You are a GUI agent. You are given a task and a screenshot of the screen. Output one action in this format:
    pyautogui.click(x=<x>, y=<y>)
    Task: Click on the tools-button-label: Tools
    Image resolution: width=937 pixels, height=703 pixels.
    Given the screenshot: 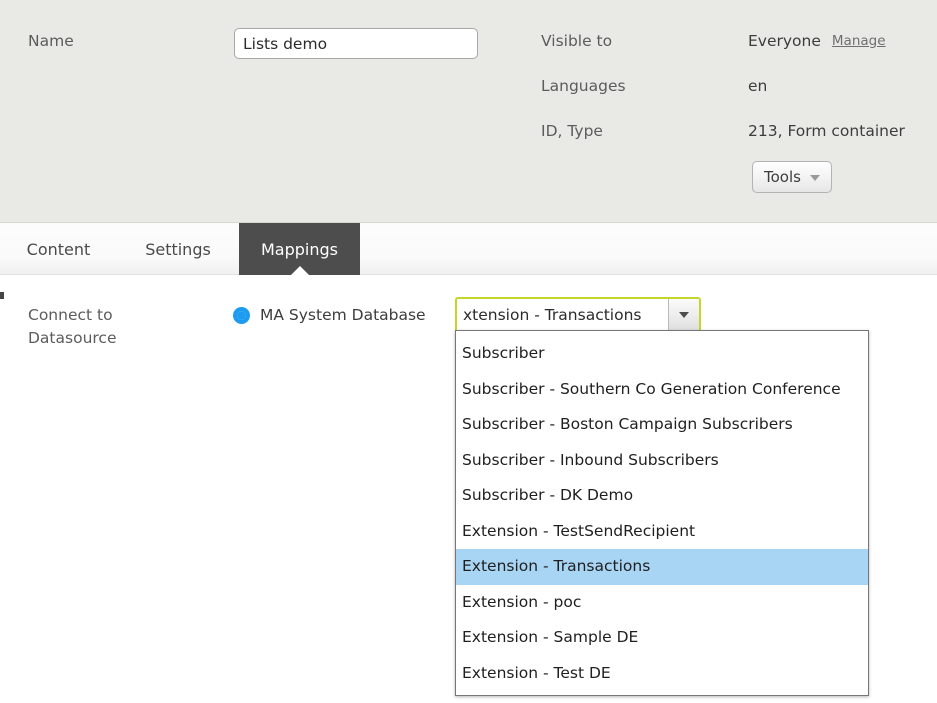 What is the action you would take?
    pyautogui.click(x=782, y=177)
    